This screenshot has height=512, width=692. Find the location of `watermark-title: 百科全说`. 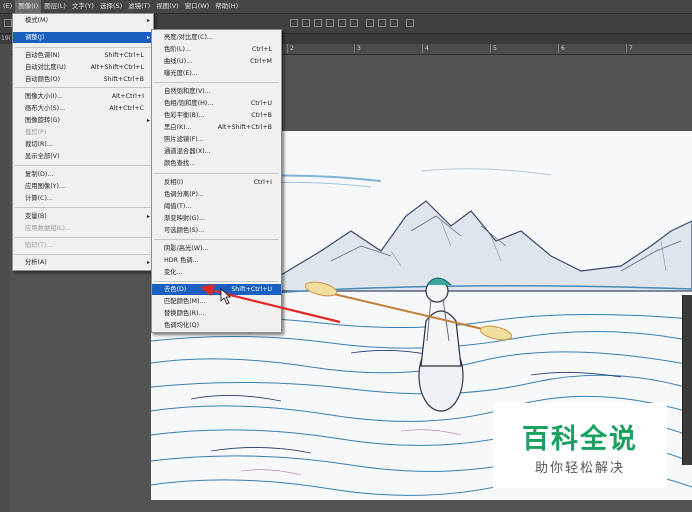

watermark-title: 百科全说 is located at coordinates (580, 439).